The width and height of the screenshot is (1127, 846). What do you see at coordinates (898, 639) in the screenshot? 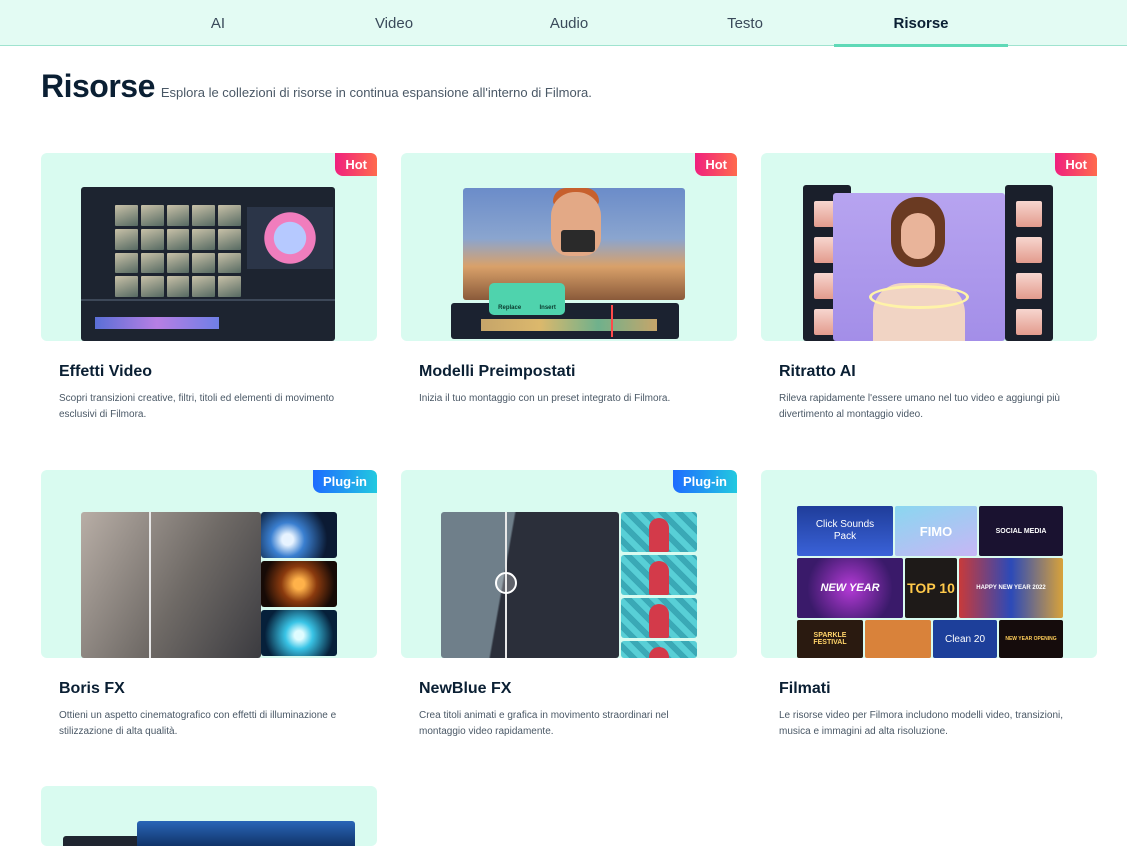
I see `stock-tile-photo-frame` at bounding box center [898, 639].